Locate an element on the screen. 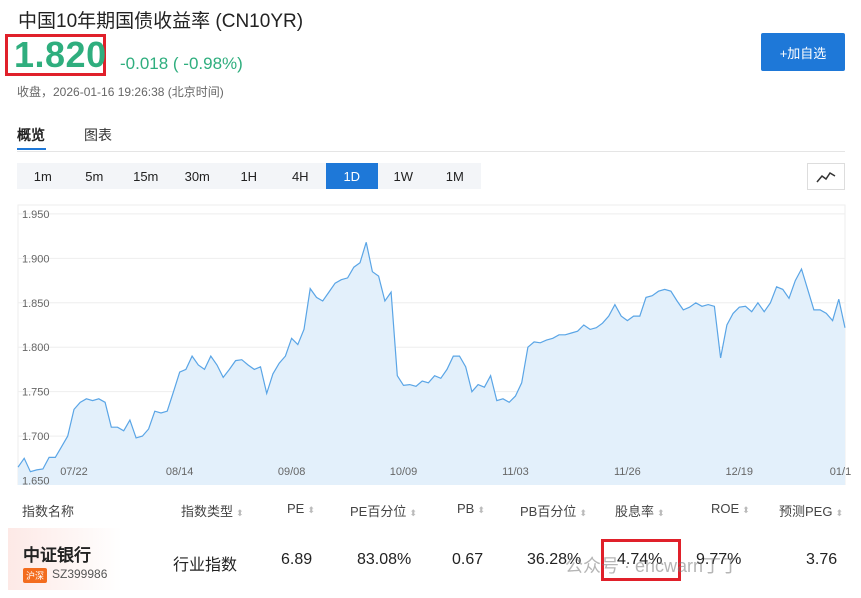 This screenshot has width=861, height=598. x-tick-label: 09/08 is located at coordinates (292, 472).